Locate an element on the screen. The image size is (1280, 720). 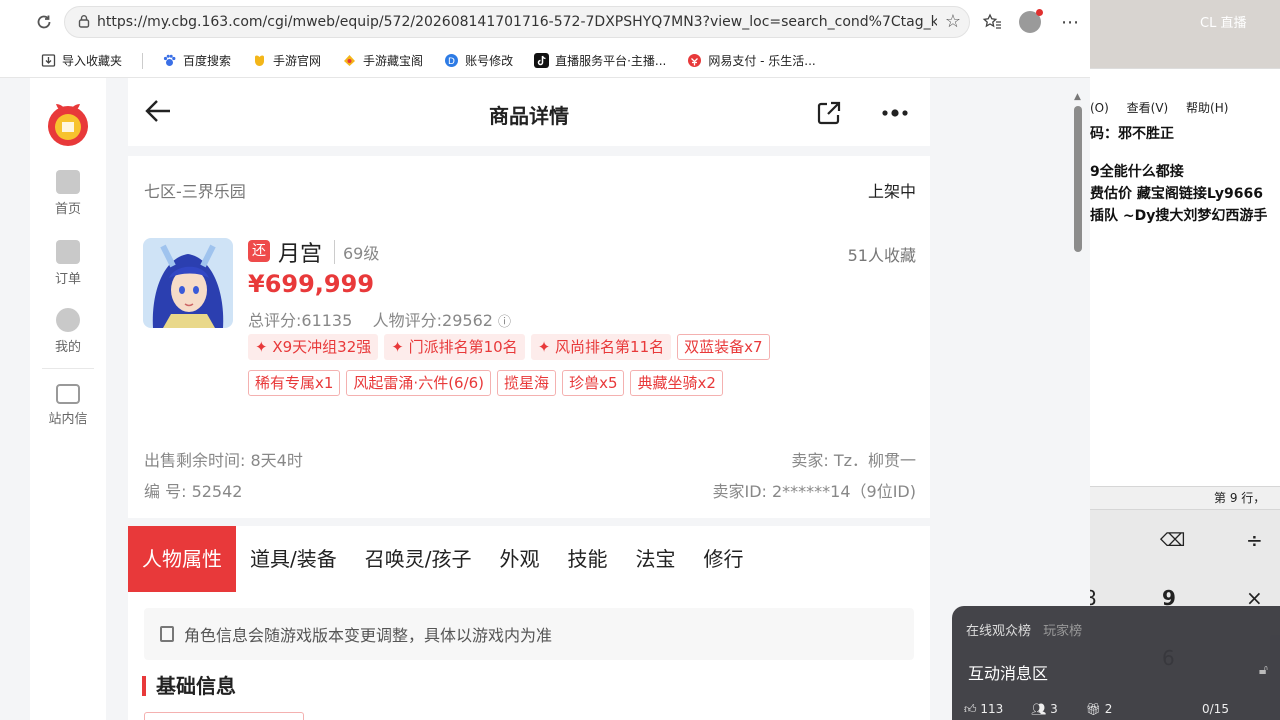
home-icon is located at coordinates (68, 182).